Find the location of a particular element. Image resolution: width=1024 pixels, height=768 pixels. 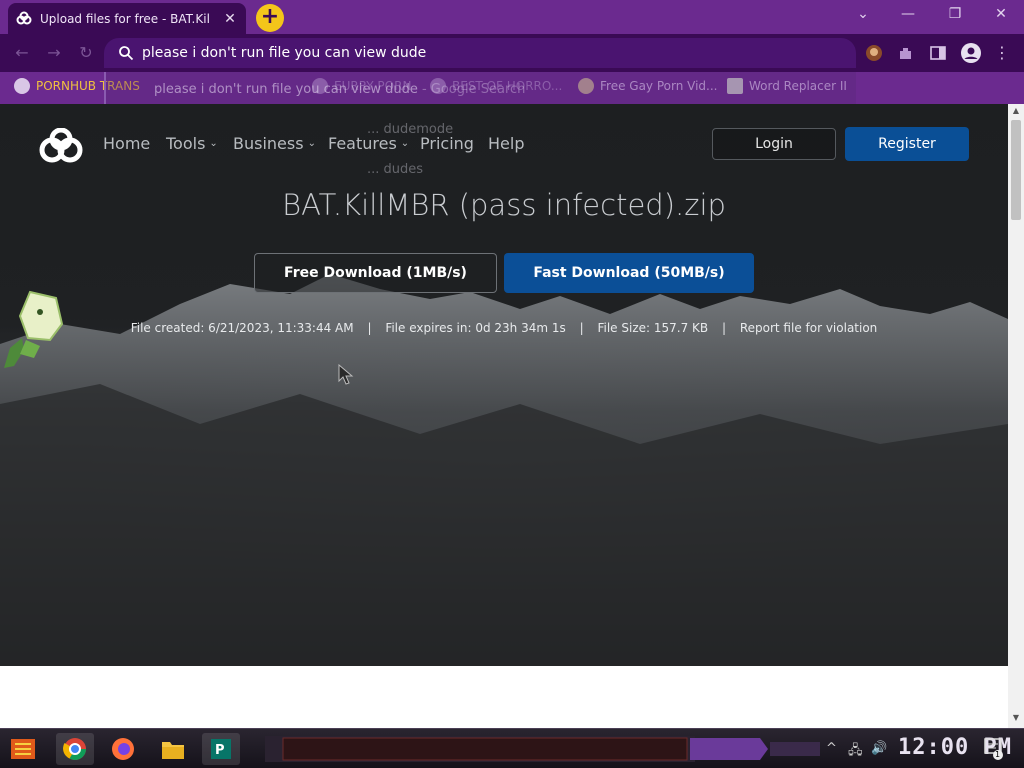

search-icon is located at coordinates (126, 53).